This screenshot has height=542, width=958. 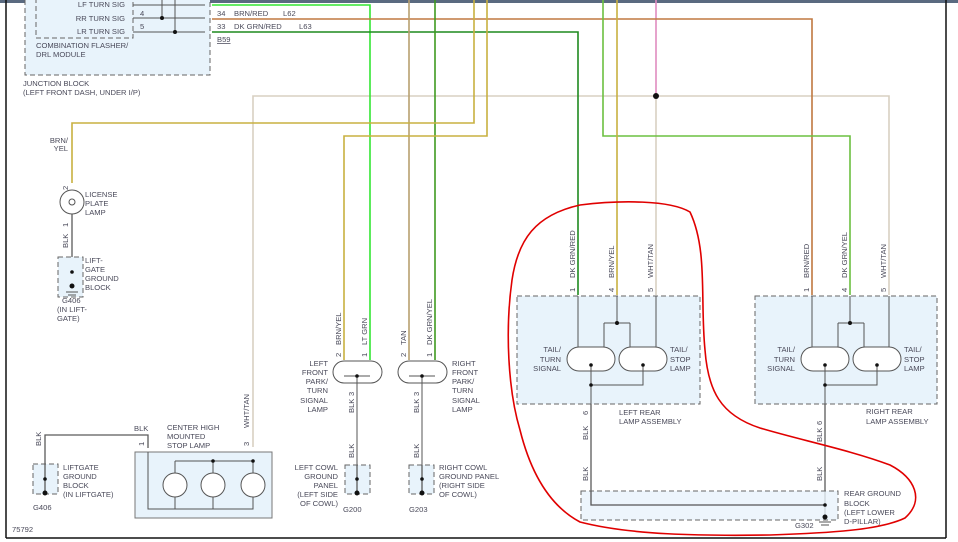 I want to click on wire-label: LT GRN, so click(x=364, y=331).